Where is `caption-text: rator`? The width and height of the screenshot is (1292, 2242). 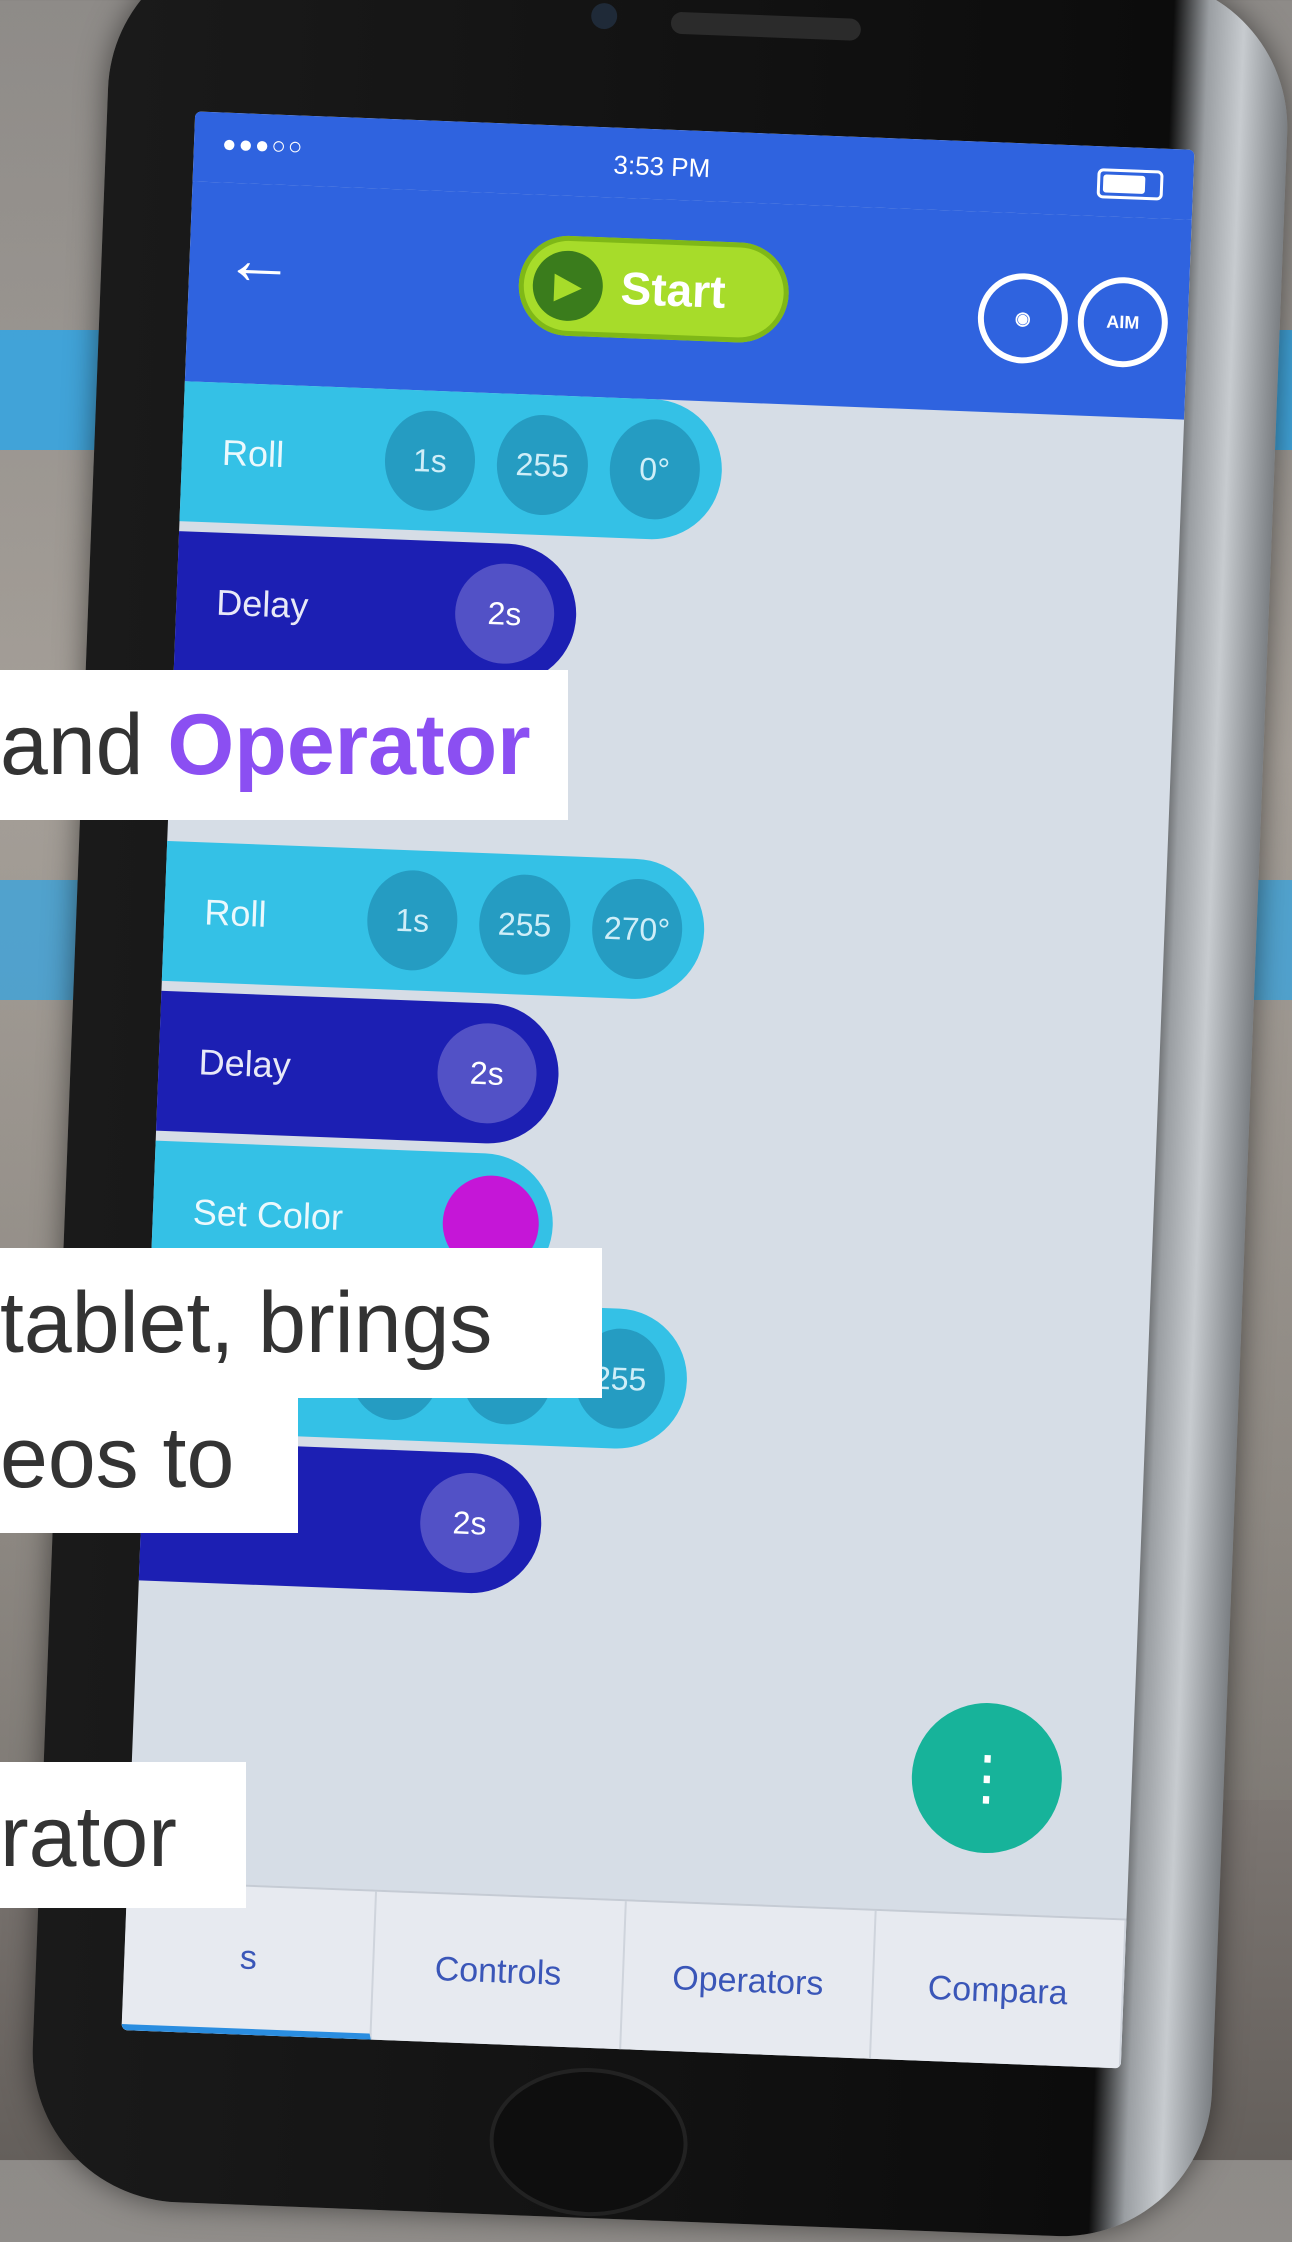 caption-text: rator is located at coordinates (88, 1837).